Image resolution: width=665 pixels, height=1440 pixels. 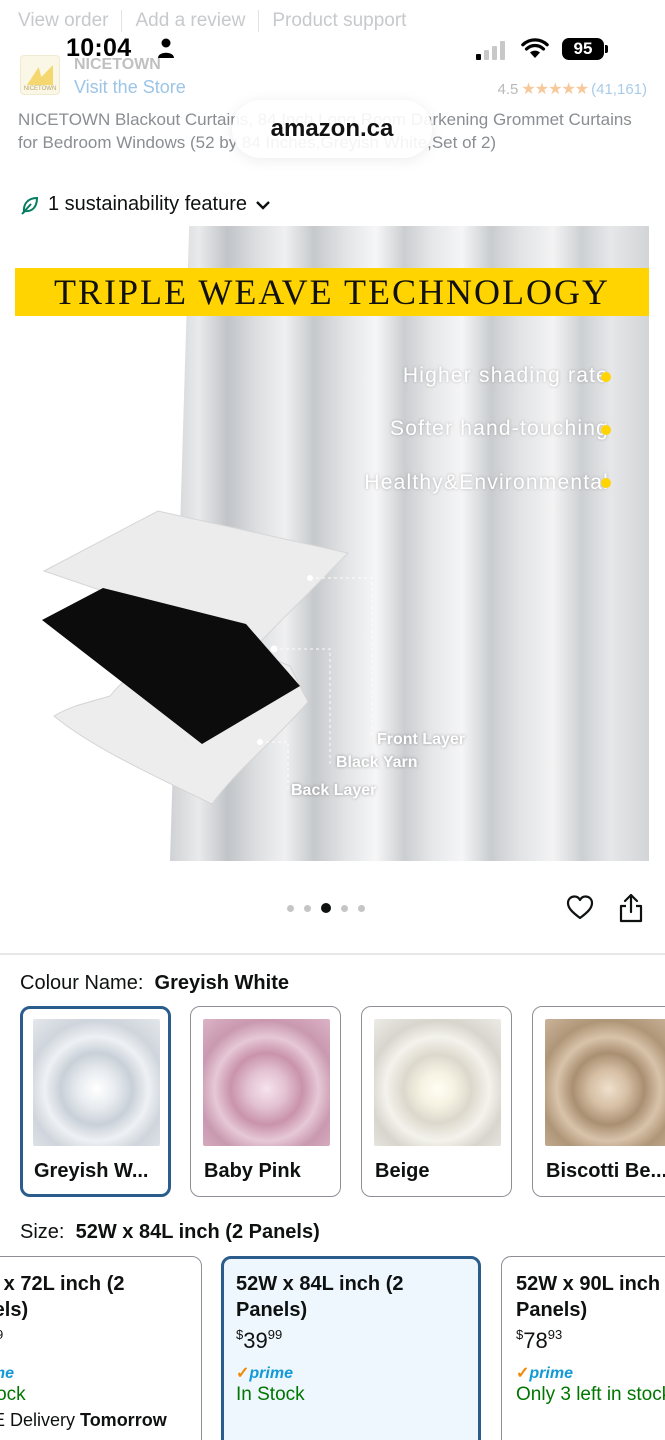 I want to click on sustainability-toggle: 1 sustainability feature, so click(x=145, y=204).